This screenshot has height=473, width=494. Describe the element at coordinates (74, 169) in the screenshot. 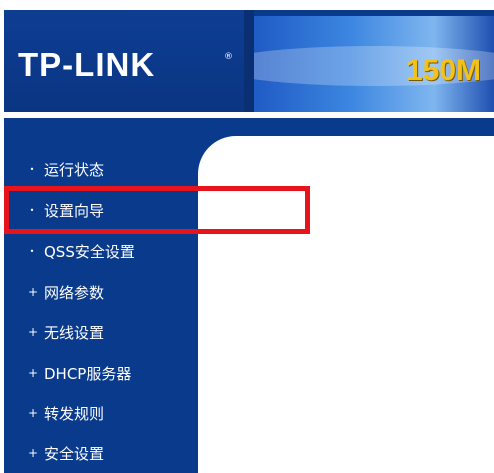

I see `sidebar-item-label: 运行状态` at that location.